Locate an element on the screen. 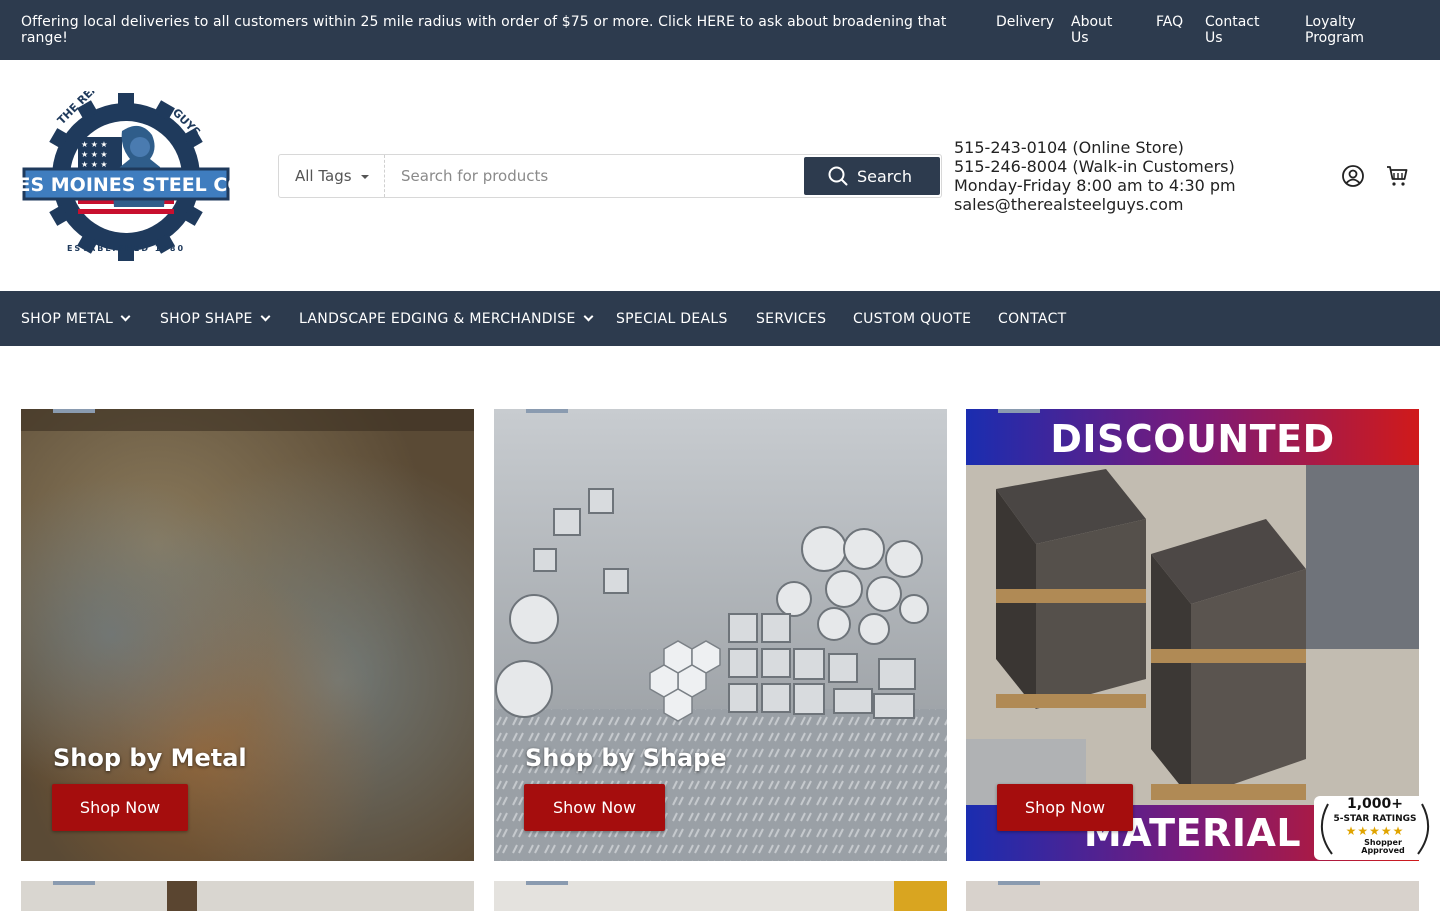 Image resolution: width=1440 pixels, height=911 pixels. account-icon is located at coordinates (1353, 176).